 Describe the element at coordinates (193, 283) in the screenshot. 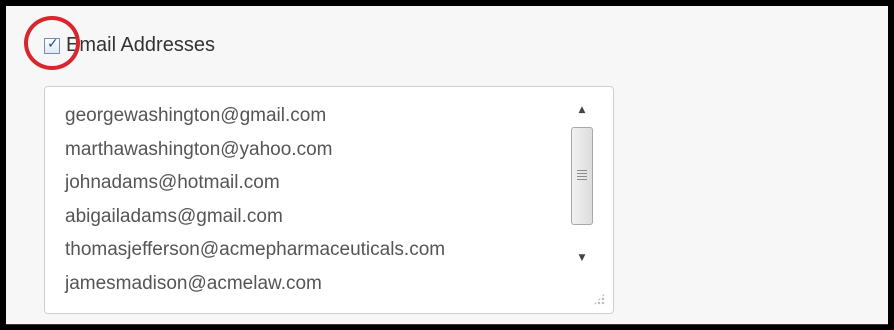

I see `email-line: jamesmadison@acmelaw.com` at that location.